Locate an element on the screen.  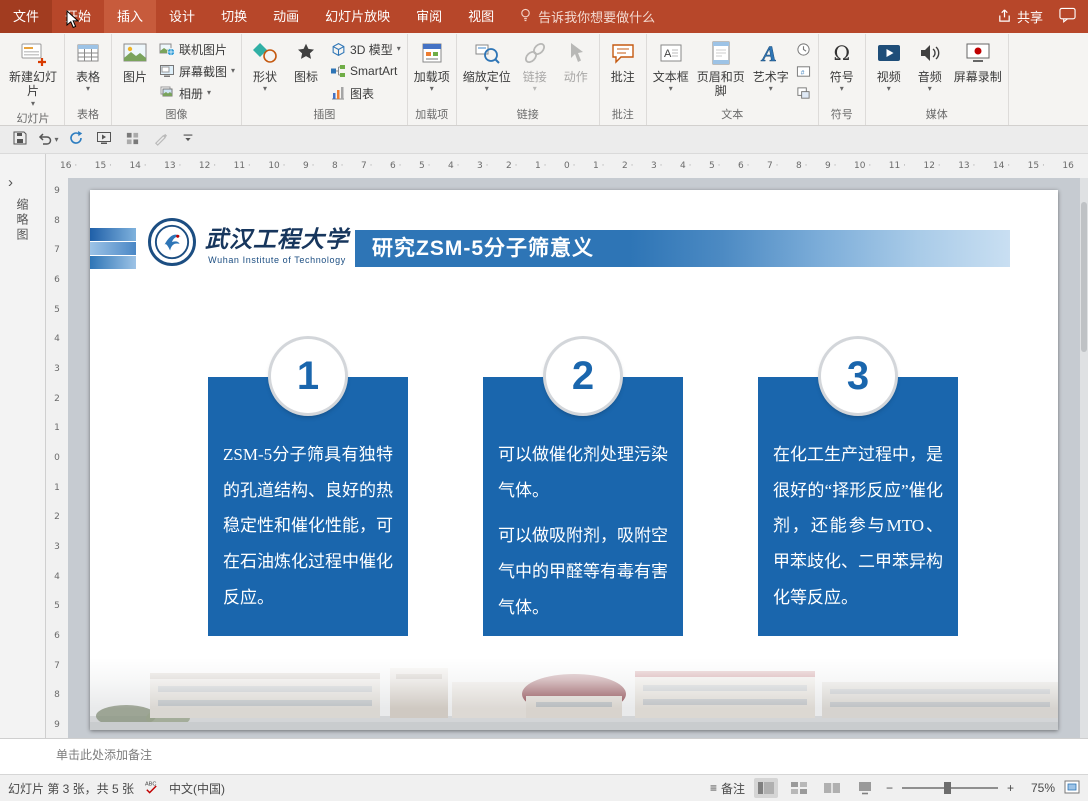
action-button: 动作 is located at coordinates (576, 60).